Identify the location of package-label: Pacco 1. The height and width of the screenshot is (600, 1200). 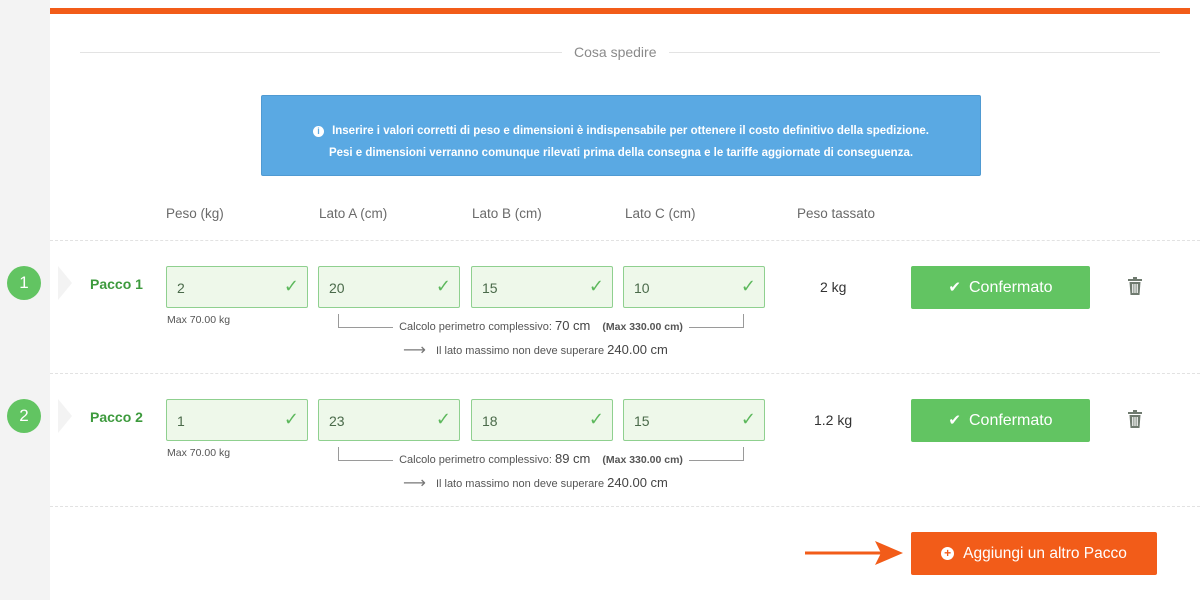
(116, 284).